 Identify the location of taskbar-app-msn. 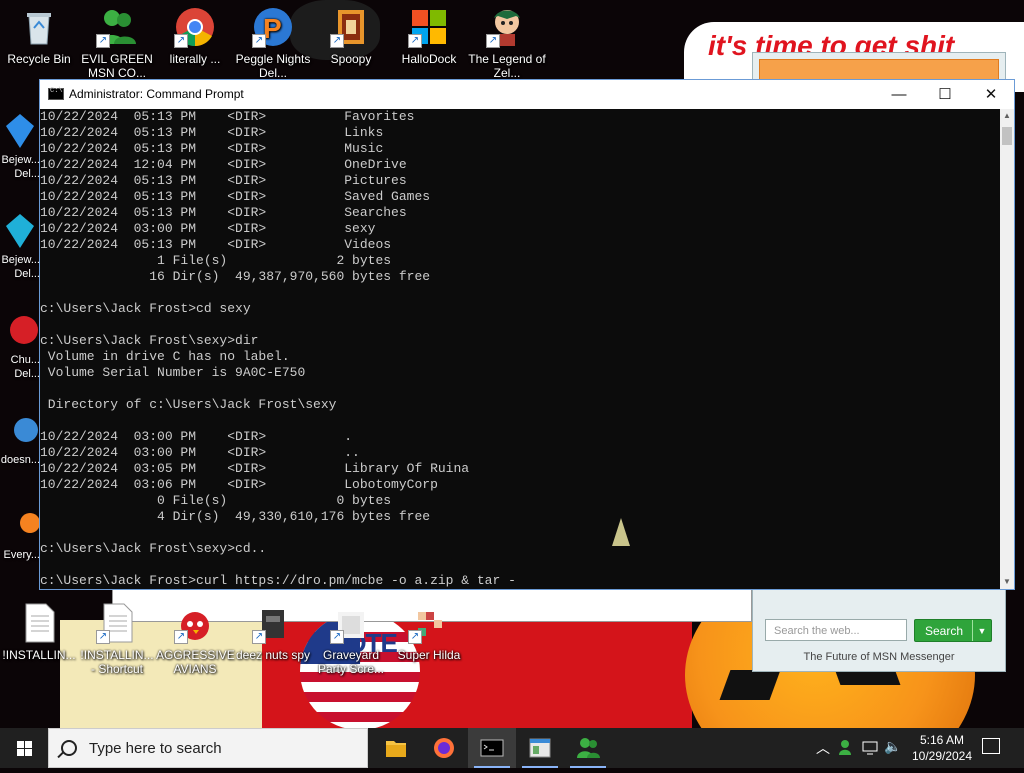
(588, 748).